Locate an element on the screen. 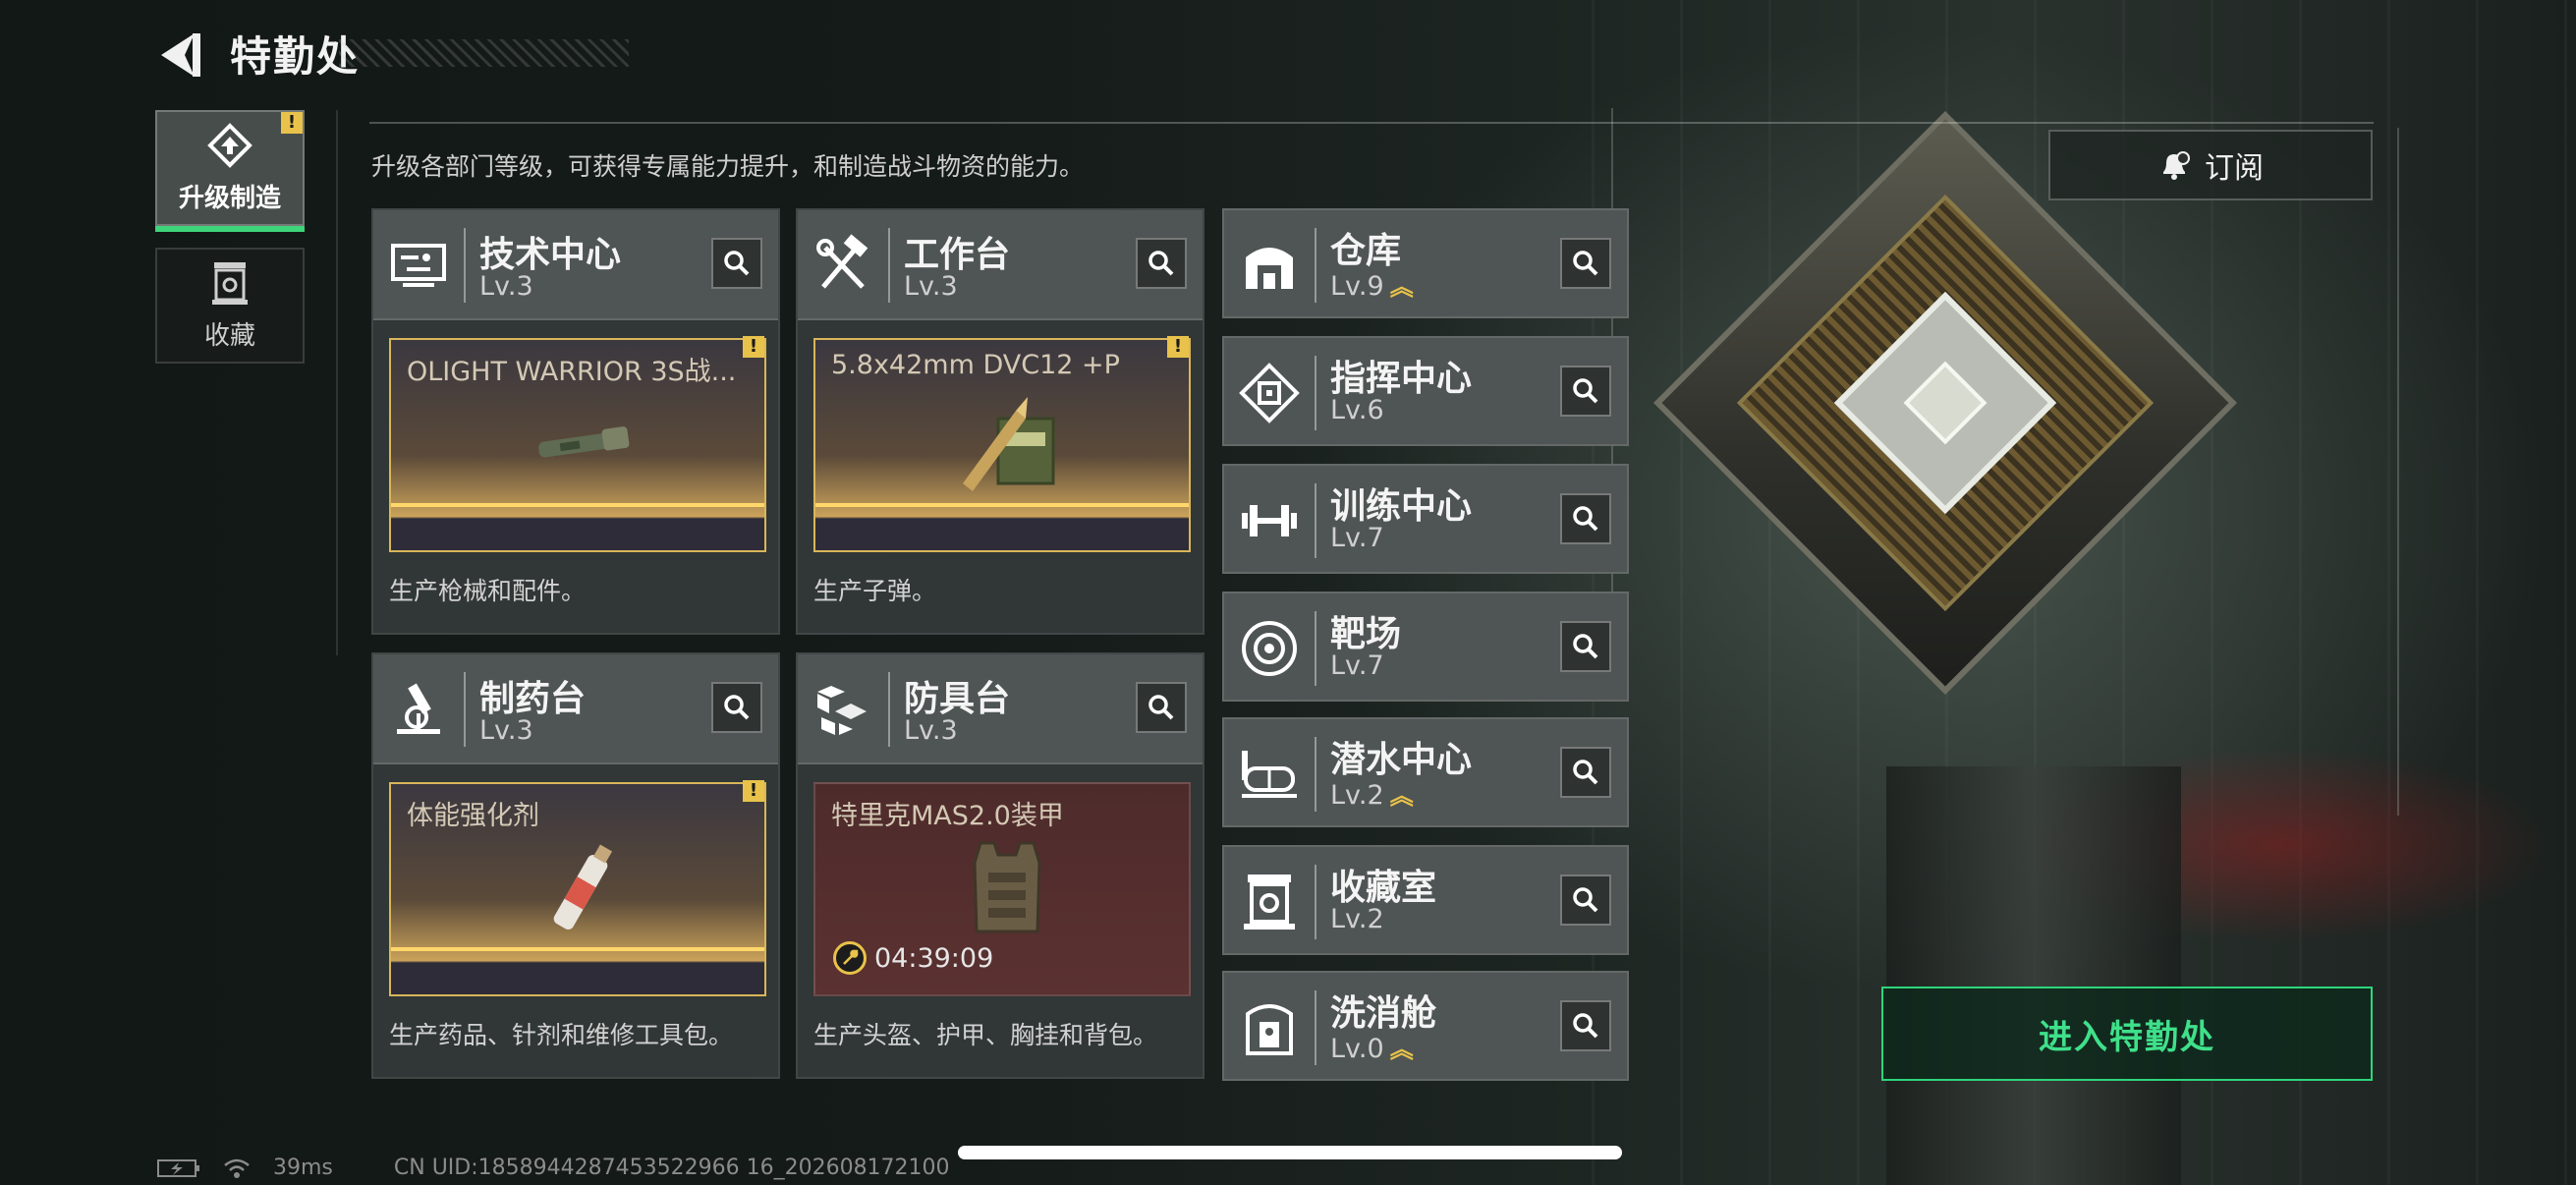 This screenshot has width=2576, height=1185. subscribe-label: 订阅 is located at coordinates (2234, 168).